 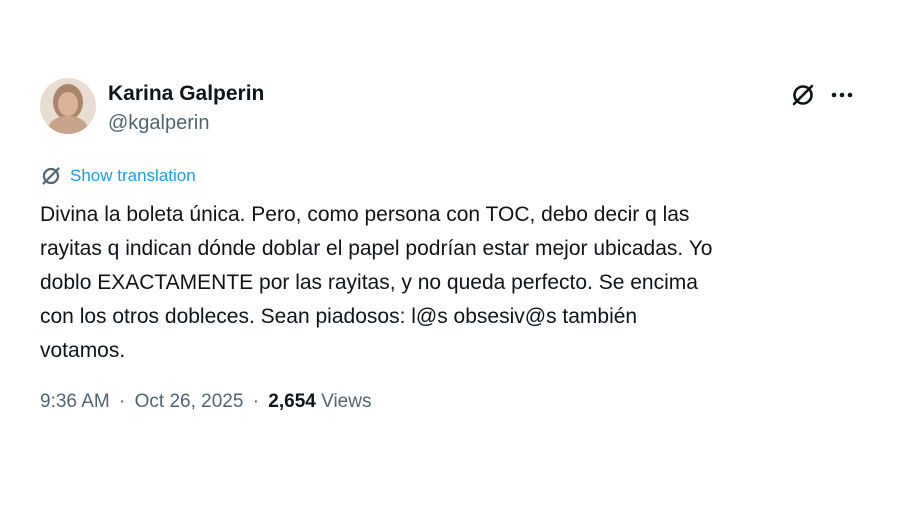 I want to click on author-handle: @kgalperin, so click(x=158, y=123).